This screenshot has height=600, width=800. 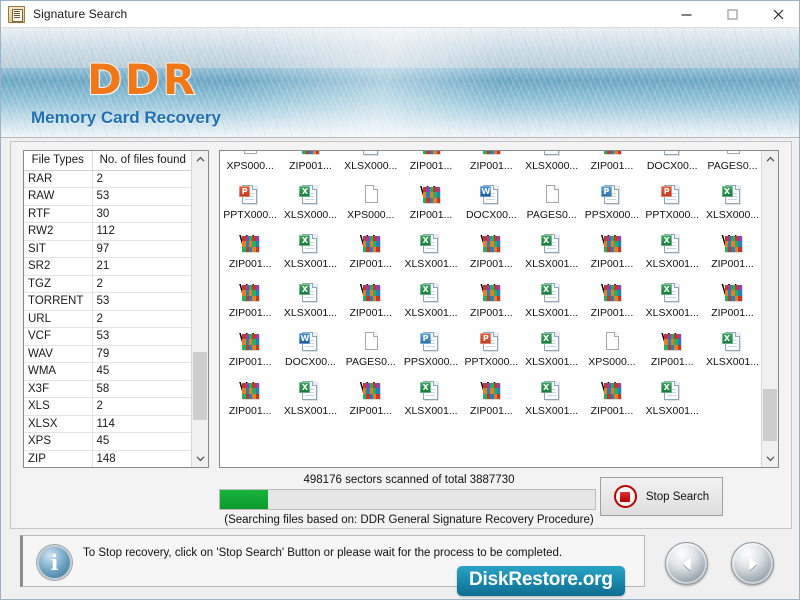 What do you see at coordinates (108, 424) in the screenshot?
I see `table-row: XLSX 114` at bounding box center [108, 424].